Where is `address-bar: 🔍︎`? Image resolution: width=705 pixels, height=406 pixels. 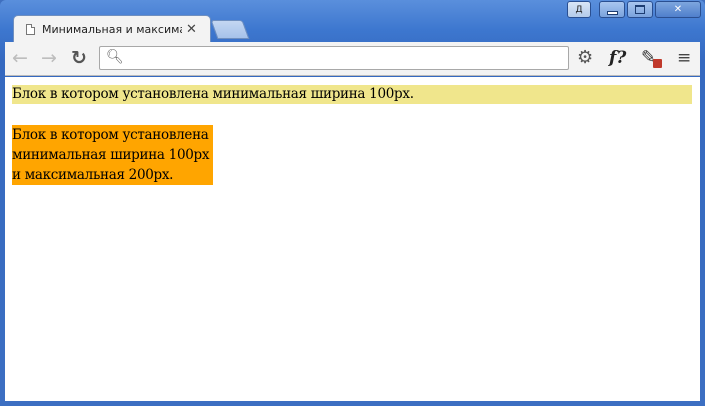
address-bar: 🔍︎ is located at coordinates (334, 58).